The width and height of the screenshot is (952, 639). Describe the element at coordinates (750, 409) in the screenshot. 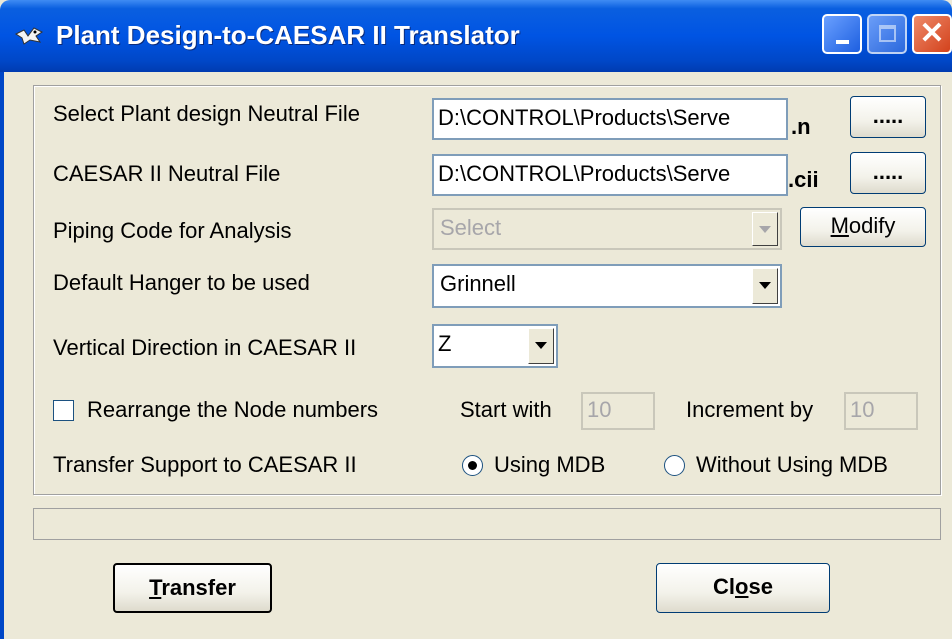

I see `increment-by-label: Increment by` at that location.